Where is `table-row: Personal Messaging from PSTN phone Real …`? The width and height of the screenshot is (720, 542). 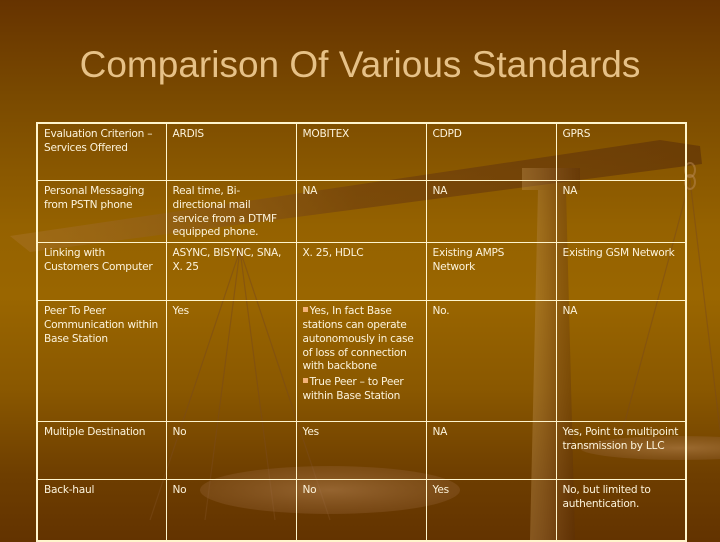 table-row: Personal Messaging from PSTN phone Real … is located at coordinates (361, 211).